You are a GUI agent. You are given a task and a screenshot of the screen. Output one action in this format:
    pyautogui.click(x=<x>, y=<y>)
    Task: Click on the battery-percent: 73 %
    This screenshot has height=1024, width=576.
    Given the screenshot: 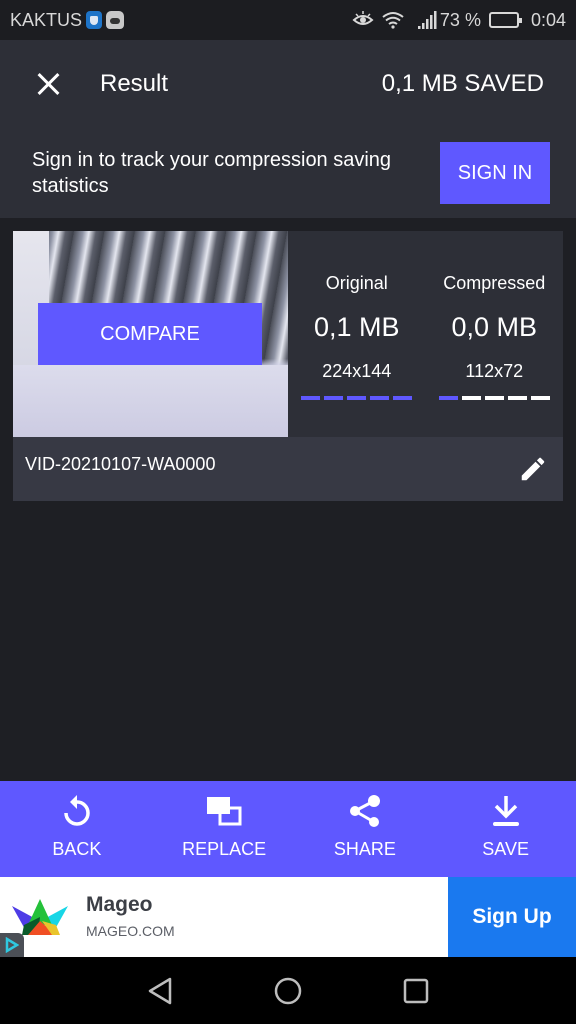 What is the action you would take?
    pyautogui.click(x=460, y=19)
    